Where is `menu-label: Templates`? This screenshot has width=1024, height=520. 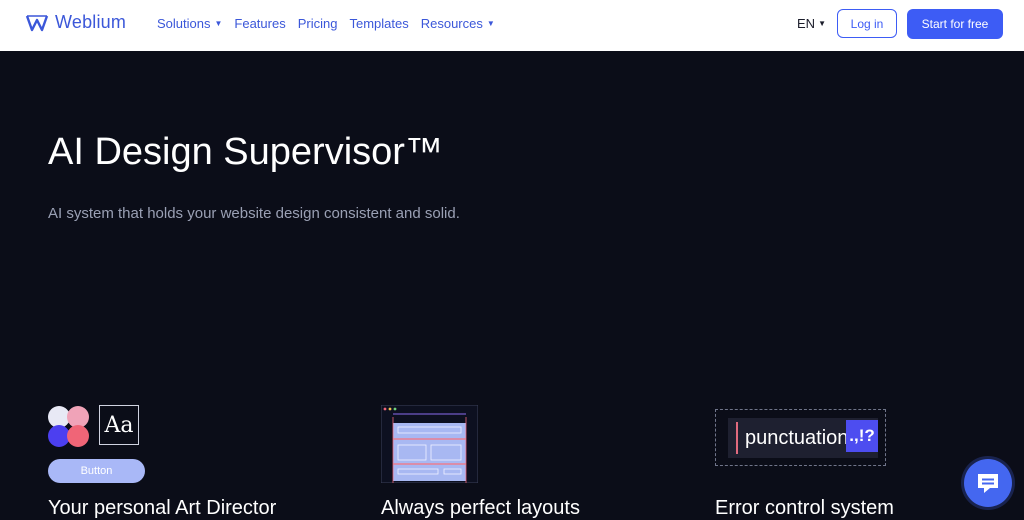 menu-label: Templates is located at coordinates (379, 23).